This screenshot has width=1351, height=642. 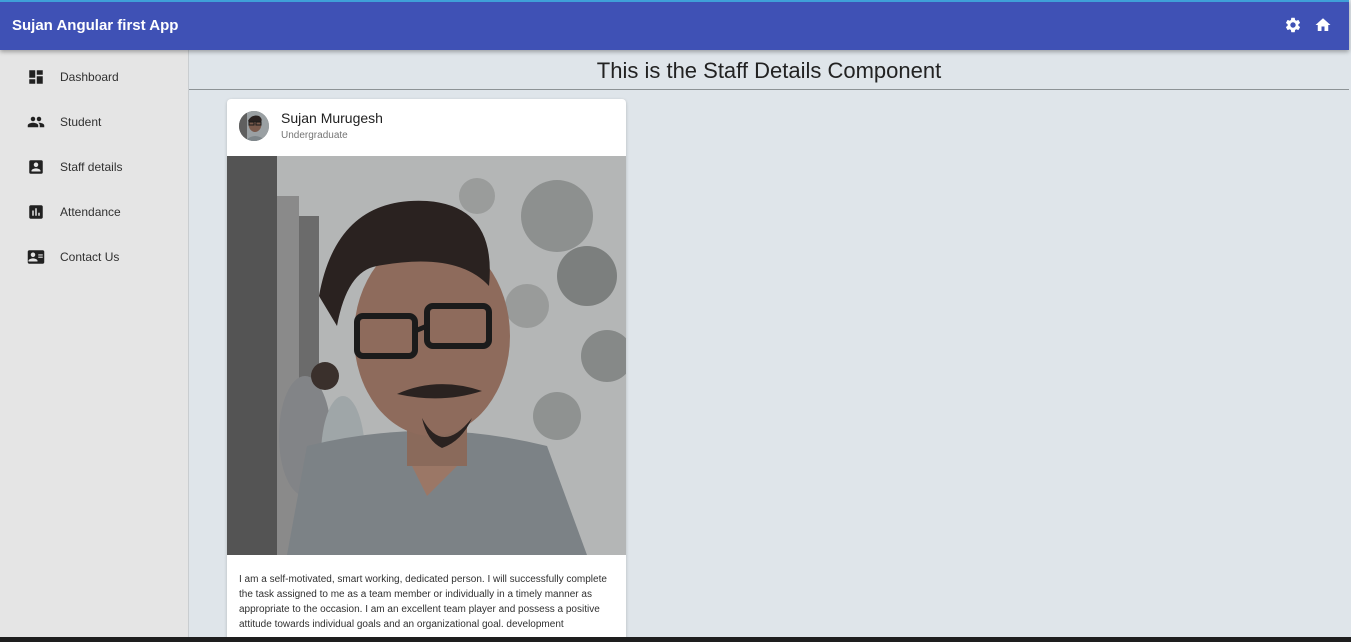 I want to click on sidebar-item-label: Contact Us, so click(x=90, y=257).